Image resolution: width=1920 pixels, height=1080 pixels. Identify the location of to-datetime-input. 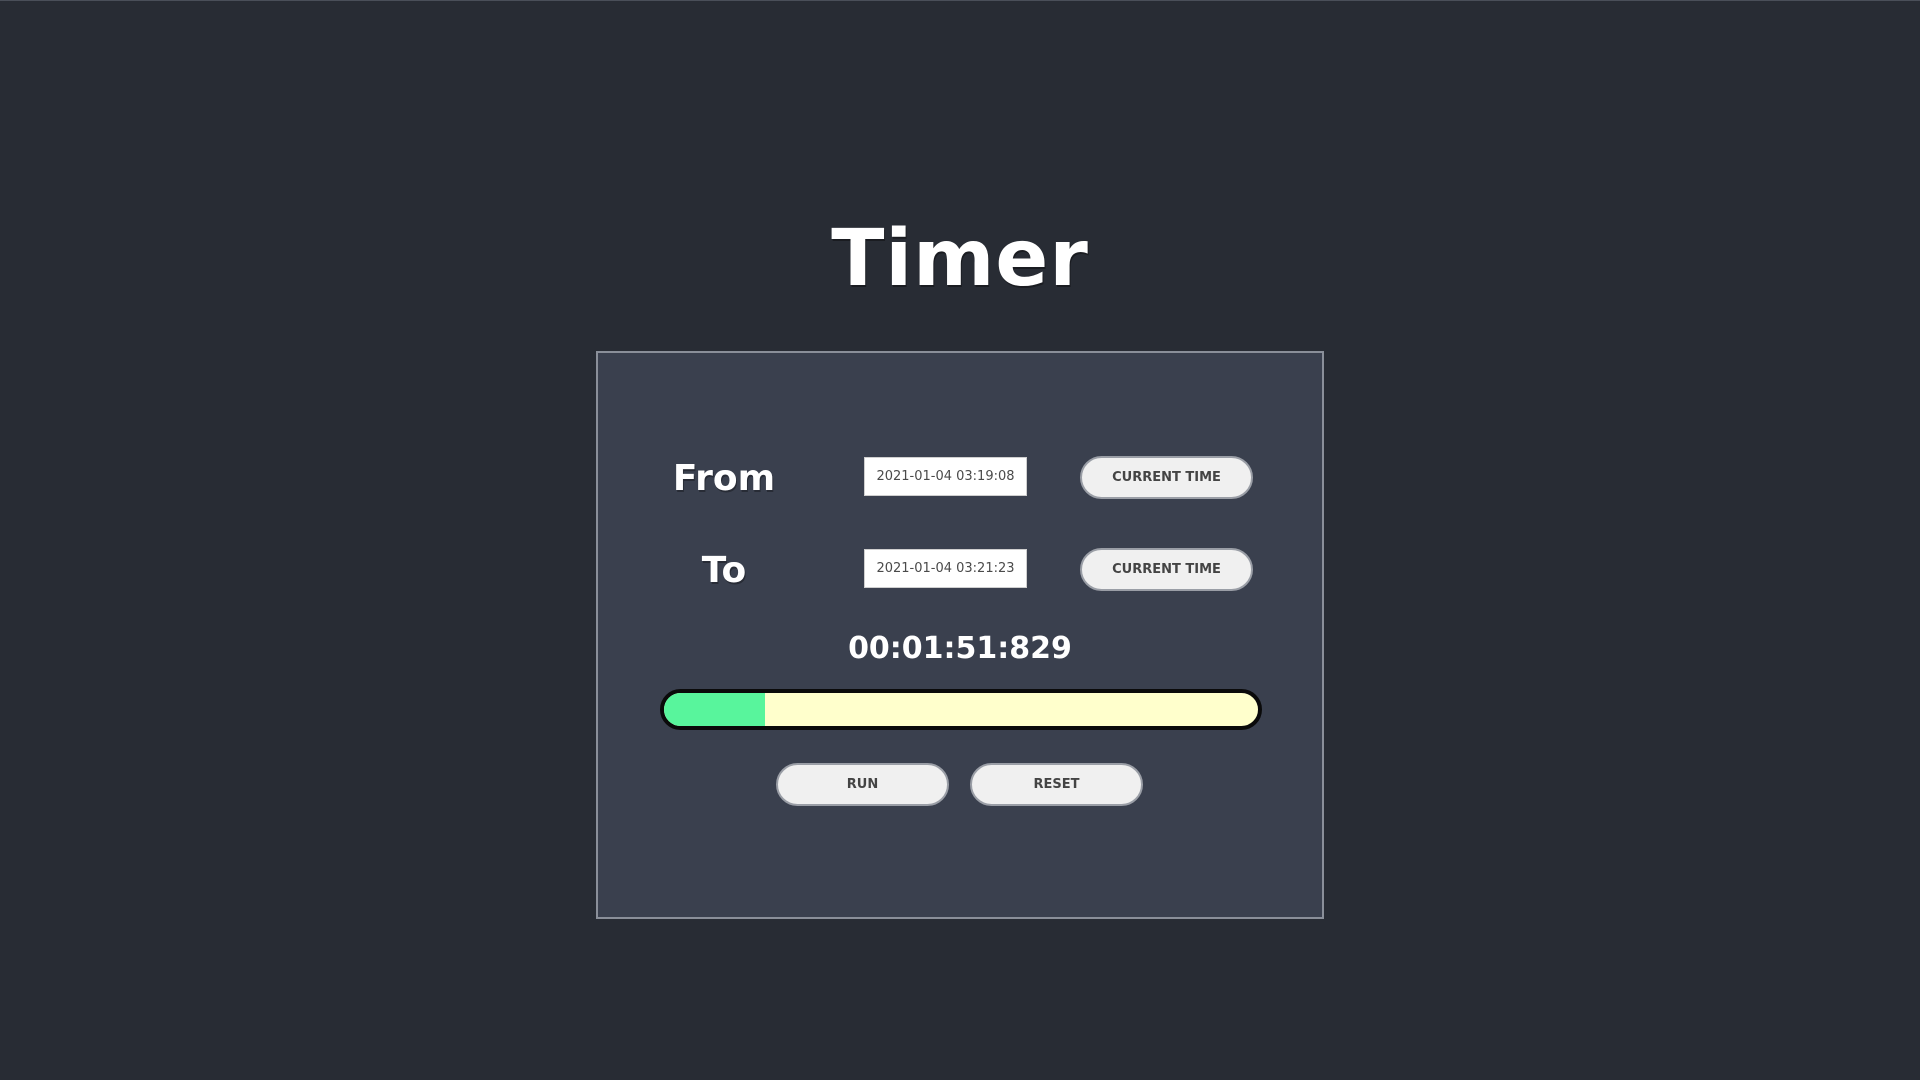
(945, 568).